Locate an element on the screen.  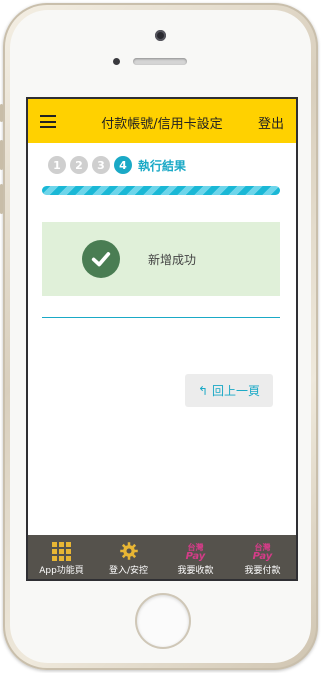
volume-up-button is located at coordinates (1, 155).